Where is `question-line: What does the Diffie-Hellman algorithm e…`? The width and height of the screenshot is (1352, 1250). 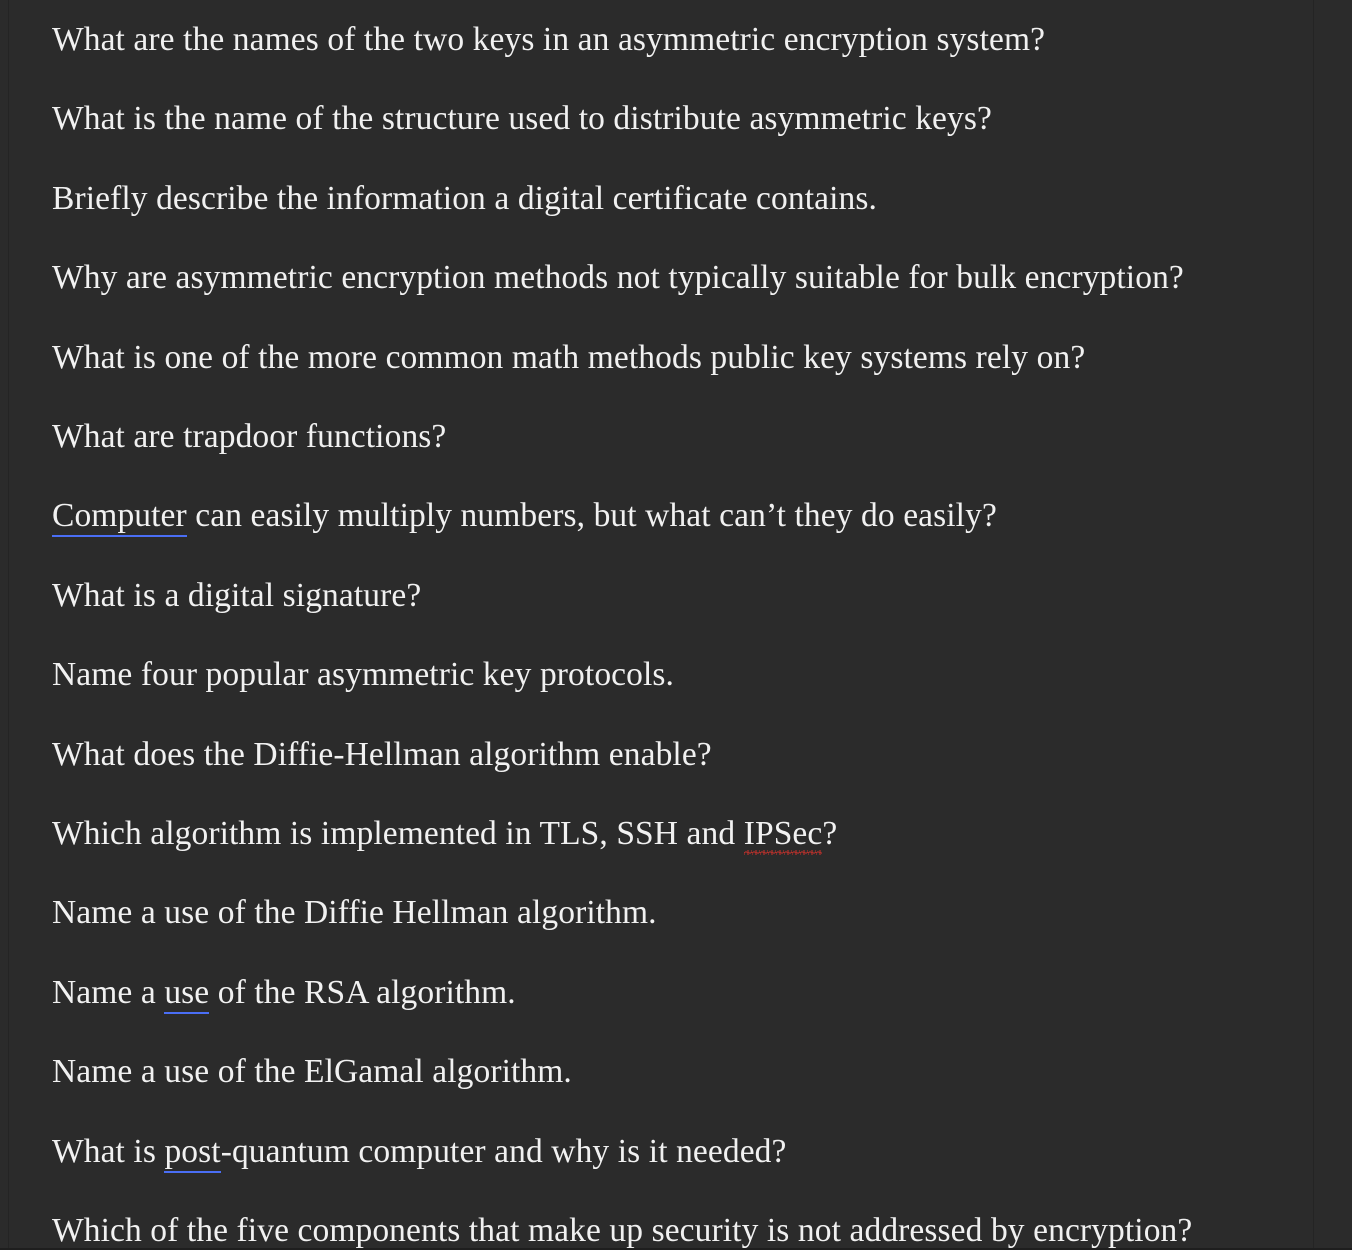
question-line: What does the Diffie-Hellman algorithm e… is located at coordinates (684, 754).